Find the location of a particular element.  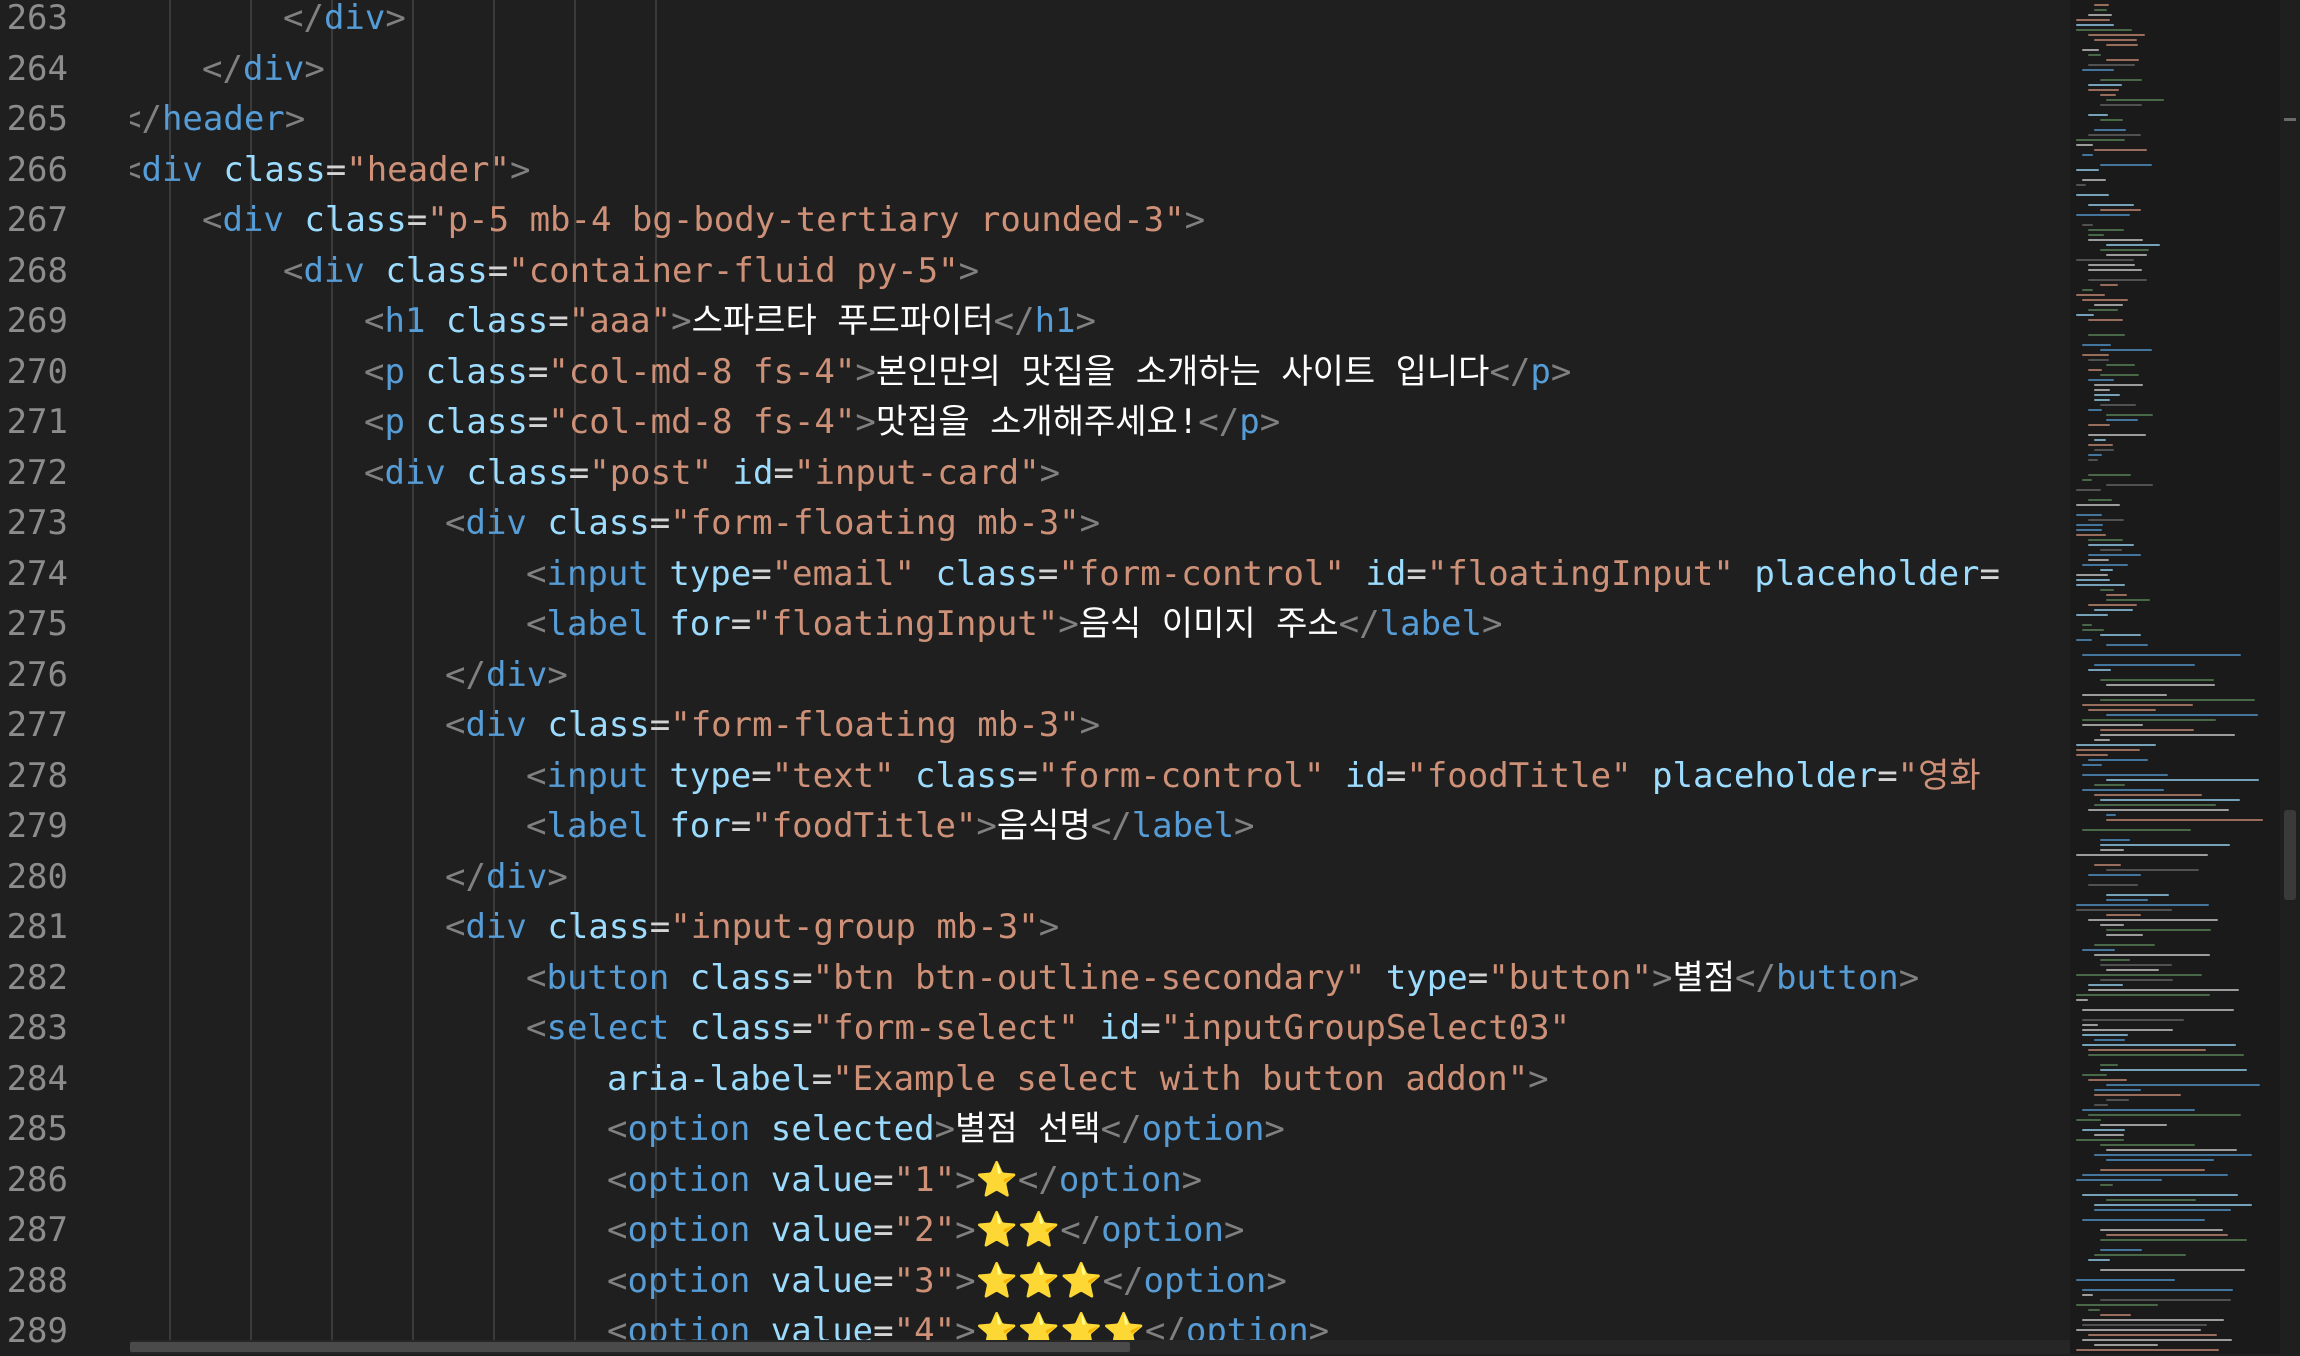

attribute-name: id is located at coordinates (753, 472).